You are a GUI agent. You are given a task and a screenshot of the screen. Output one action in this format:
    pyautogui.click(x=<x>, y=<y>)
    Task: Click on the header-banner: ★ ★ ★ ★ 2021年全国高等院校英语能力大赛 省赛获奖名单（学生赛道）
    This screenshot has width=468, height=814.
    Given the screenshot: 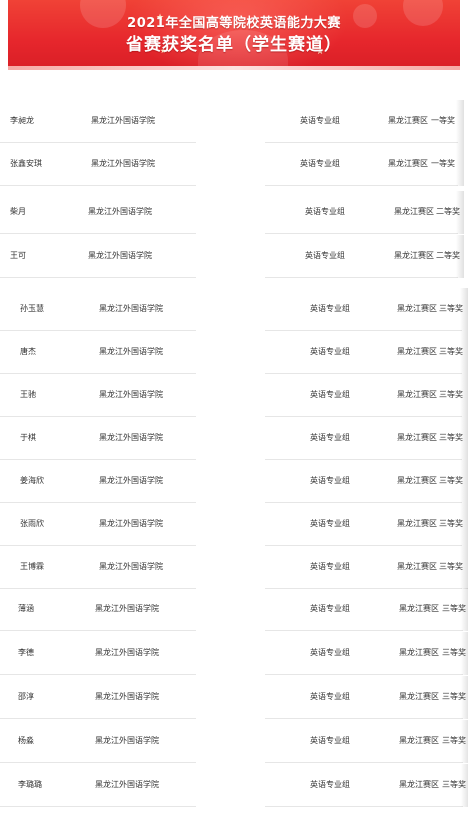 What is the action you would take?
    pyautogui.click(x=234, y=35)
    